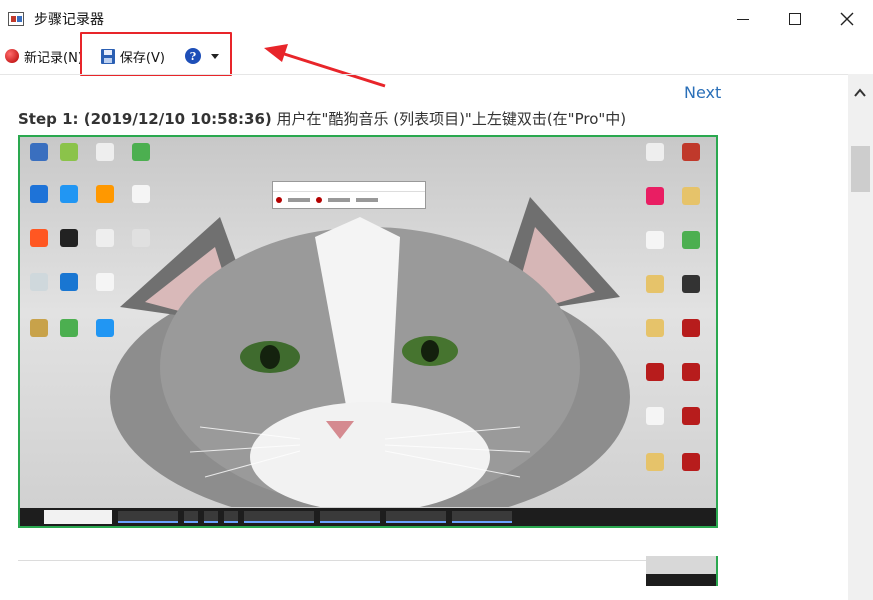  Describe the element at coordinates (145, 119) in the screenshot. I see `step-prefix: Step 1: (2019/12/10 10:58:36)` at that location.